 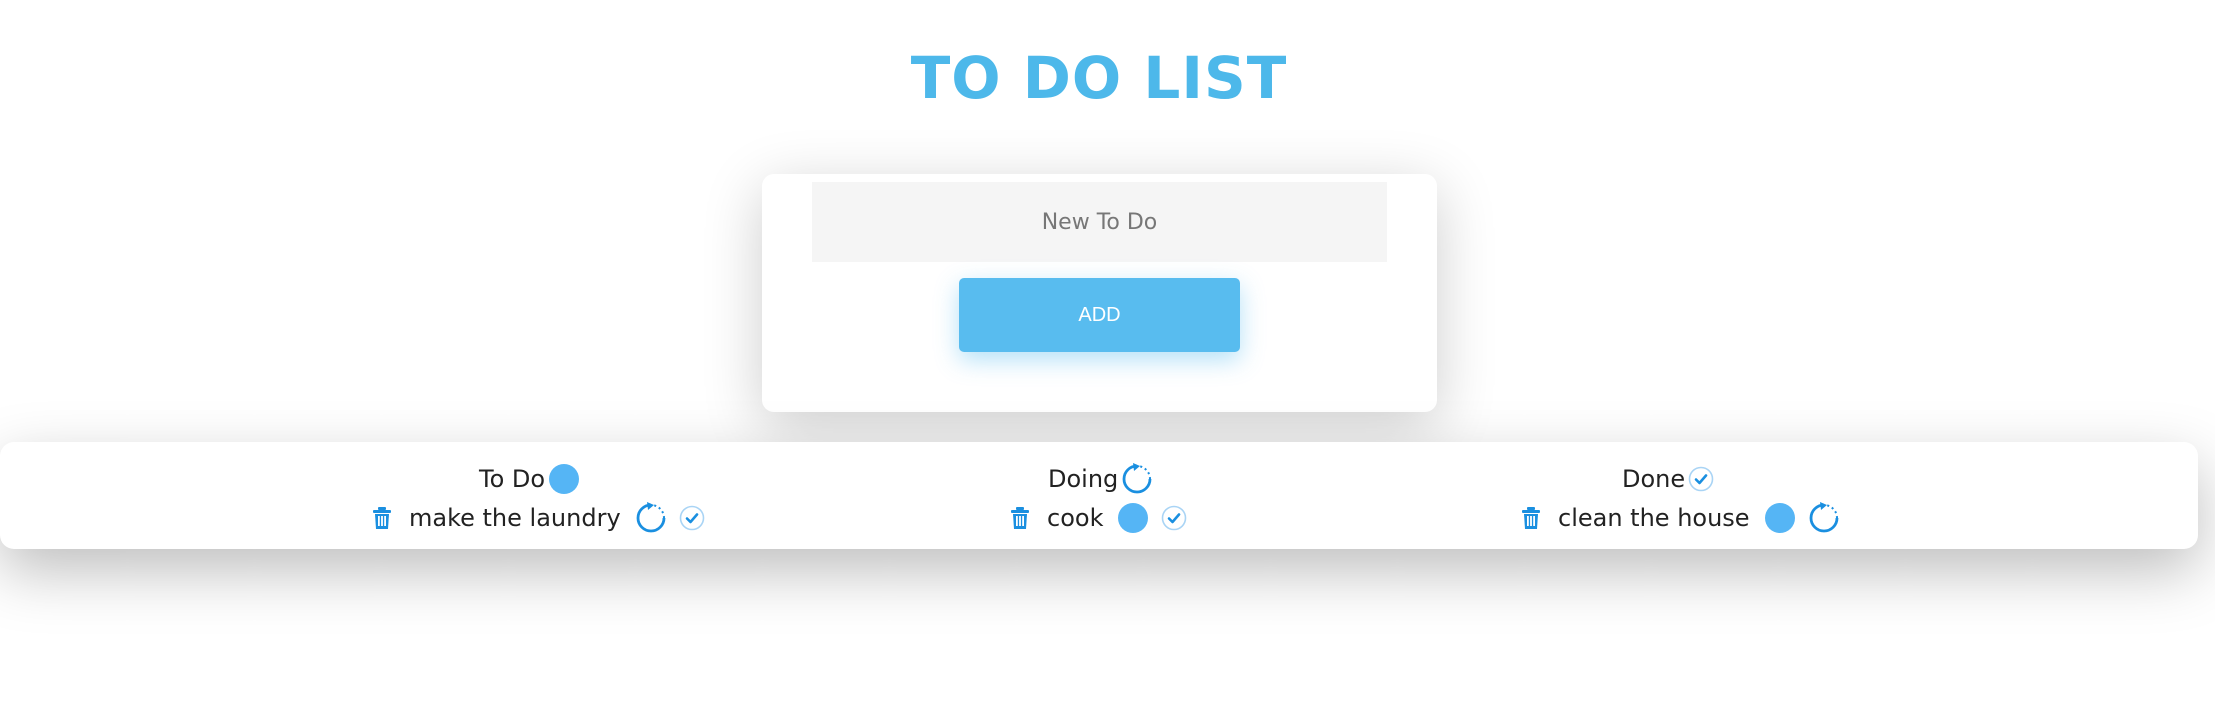 I want to click on column-title: Done, so click(x=1654, y=479).